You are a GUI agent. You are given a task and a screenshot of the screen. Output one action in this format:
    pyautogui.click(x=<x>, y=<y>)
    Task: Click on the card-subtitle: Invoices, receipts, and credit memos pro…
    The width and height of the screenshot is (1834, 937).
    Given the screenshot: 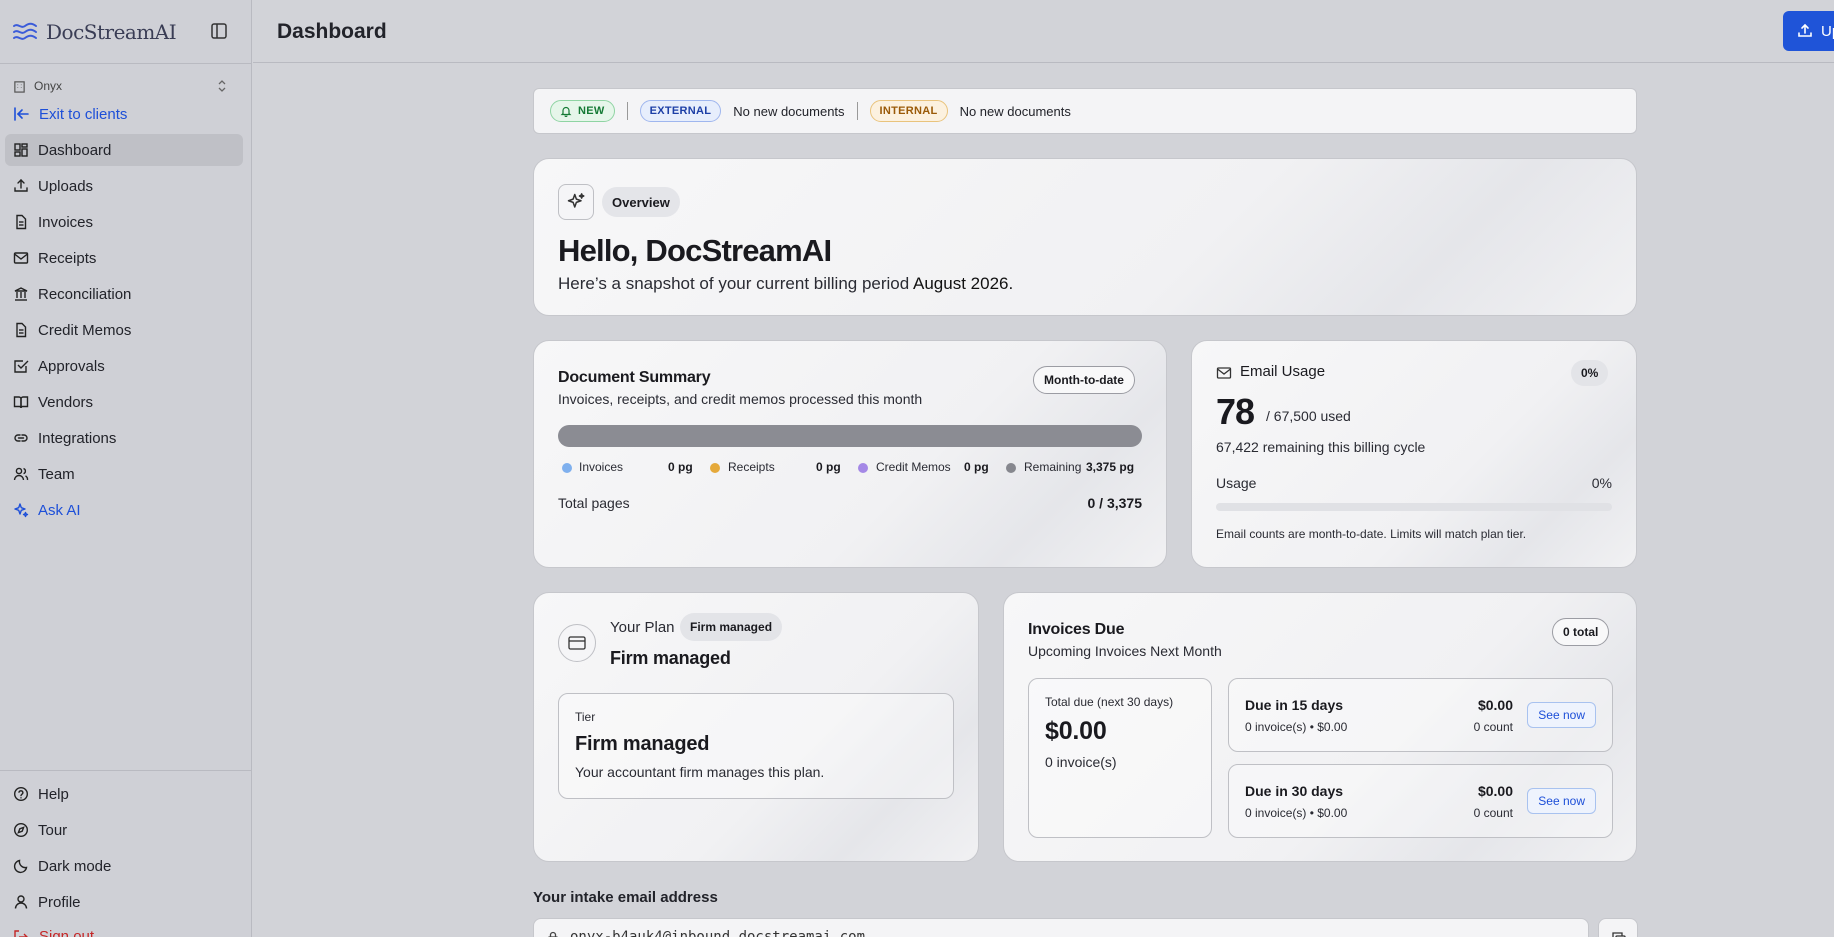 What is the action you would take?
    pyautogui.click(x=740, y=399)
    